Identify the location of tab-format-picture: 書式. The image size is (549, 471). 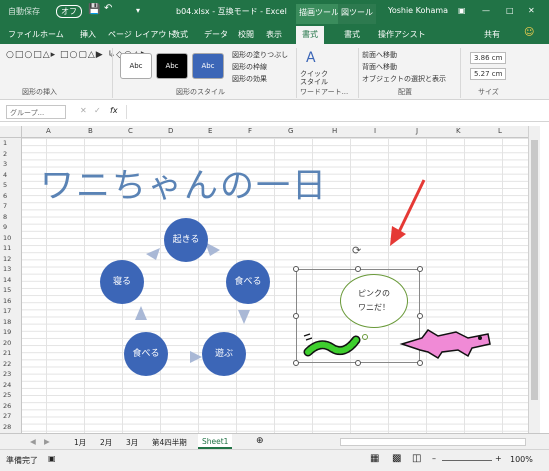
(352, 34).